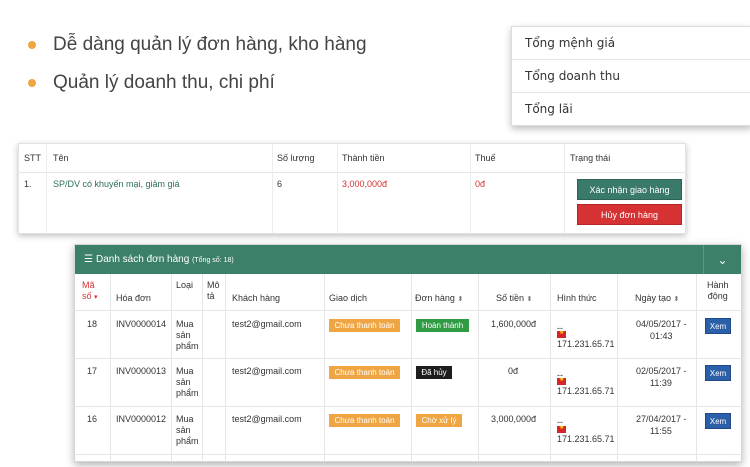 This screenshot has width=750, height=467. What do you see at coordinates (296, 158) in the screenshot?
I see `col-qty: Số lượng` at bounding box center [296, 158].